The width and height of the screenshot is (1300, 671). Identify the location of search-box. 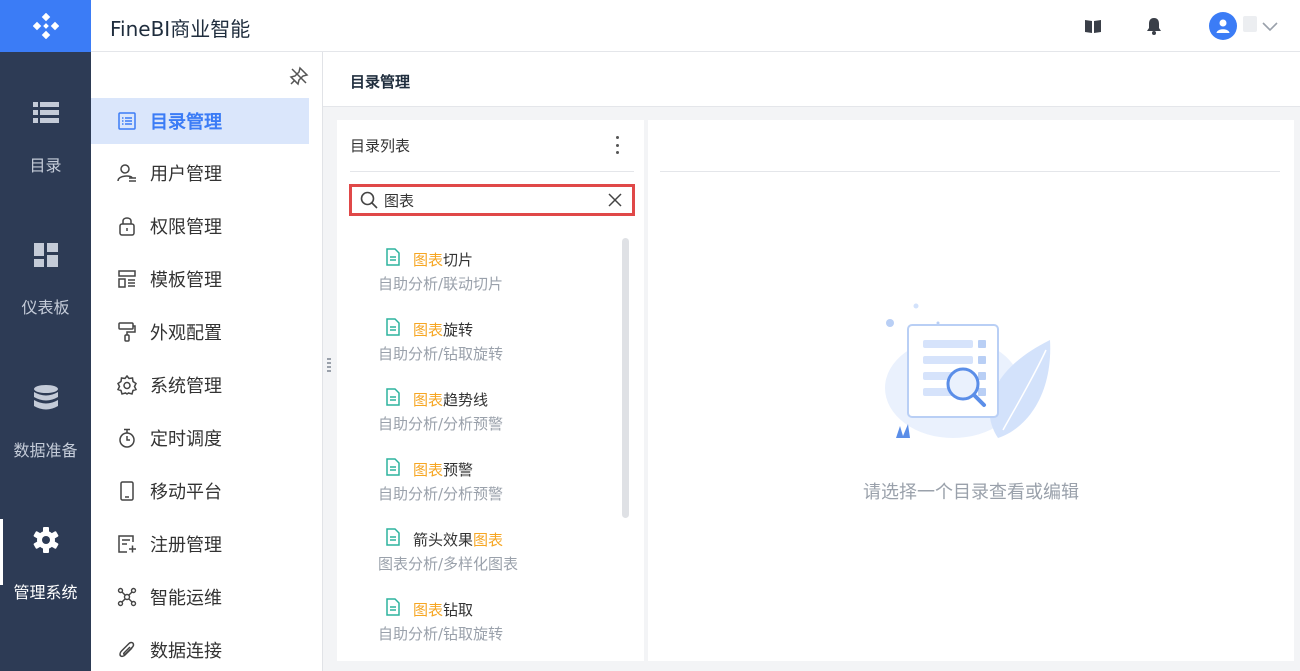
(492, 200).